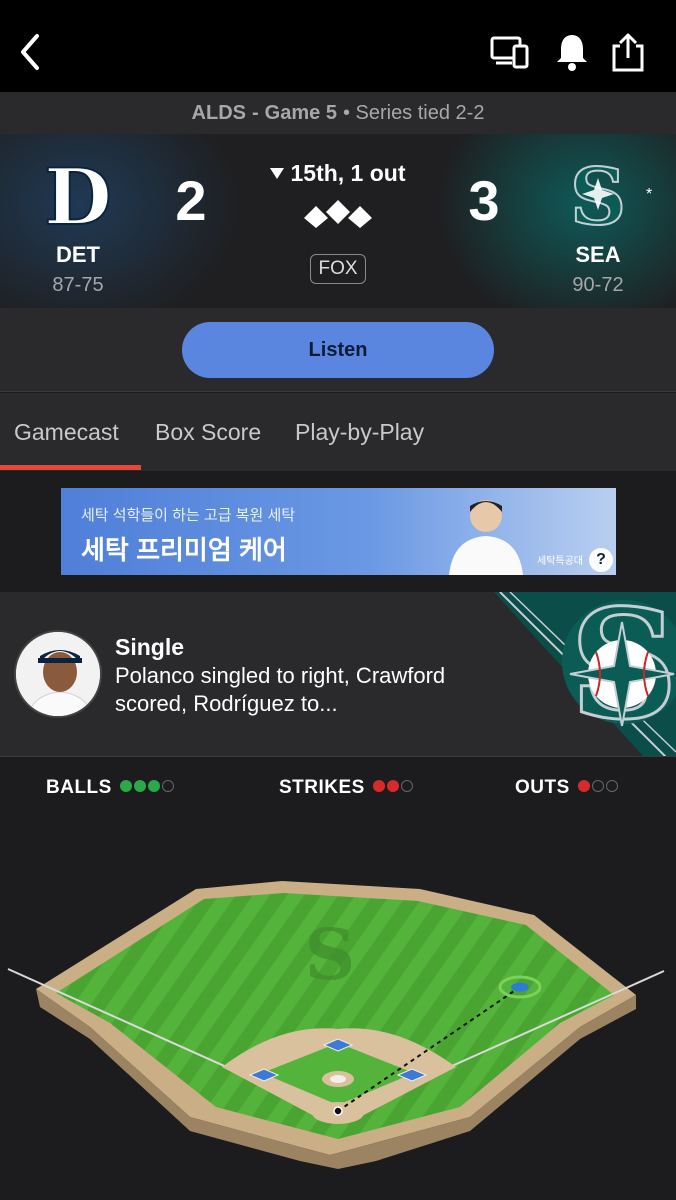 Image resolution: width=676 pixels, height=1200 pixels. I want to click on series-round: ALDS, so click(218, 112).